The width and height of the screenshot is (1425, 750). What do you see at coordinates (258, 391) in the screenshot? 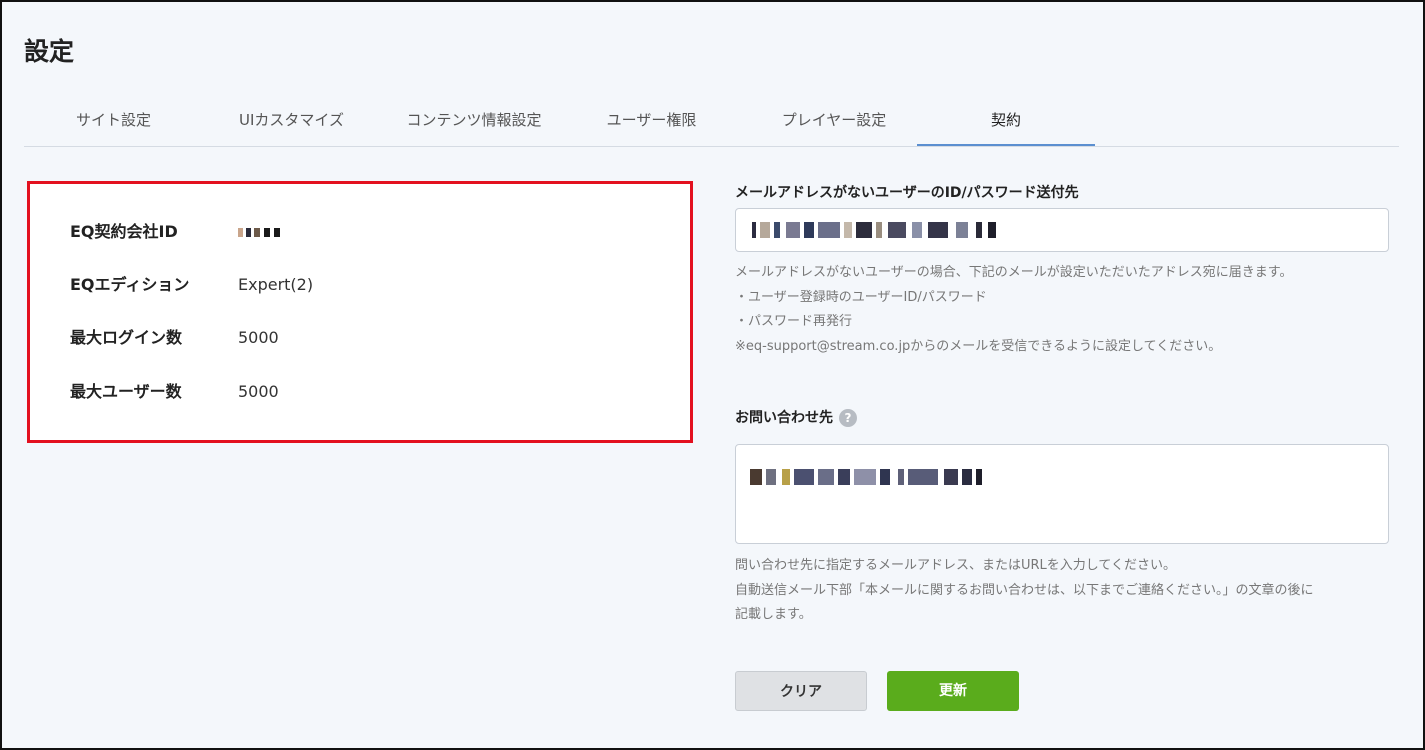
I see `max-users-value: 5000` at bounding box center [258, 391].